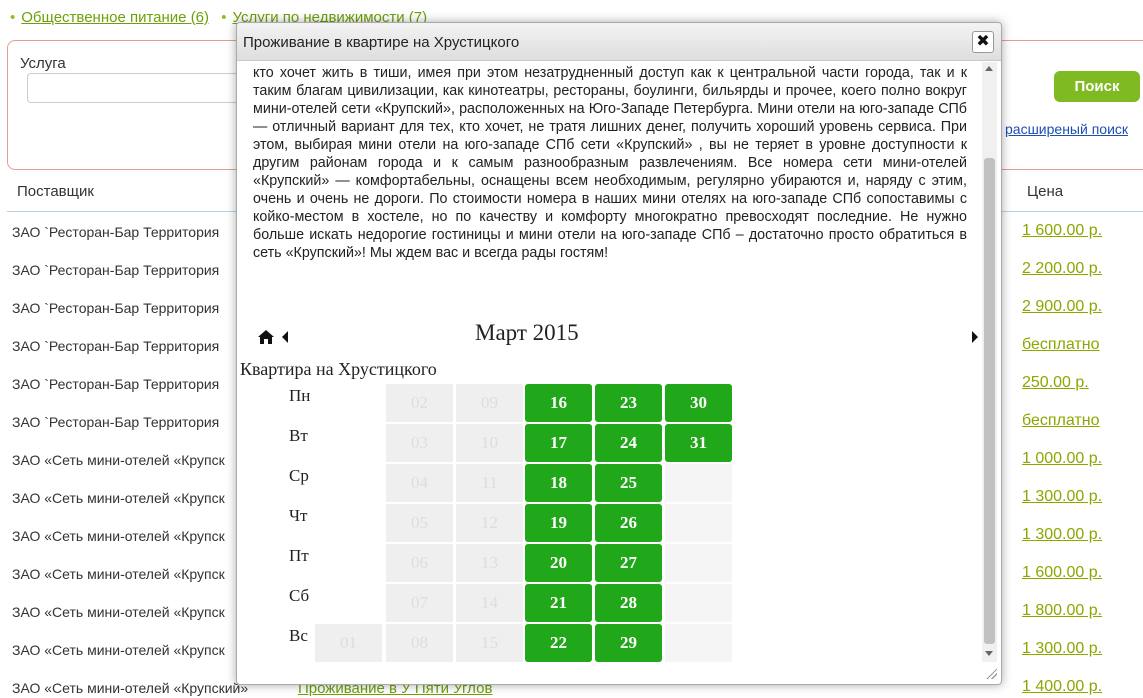  What do you see at coordinates (1062, 269) in the screenshot?
I see `price-link: 2 200.00 р.` at bounding box center [1062, 269].